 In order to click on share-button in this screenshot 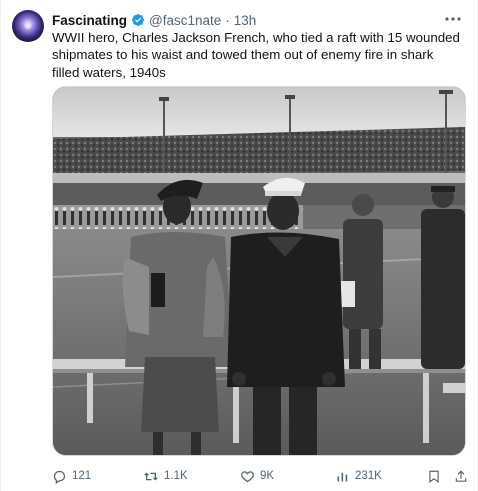, I will do `click(461, 476)`.